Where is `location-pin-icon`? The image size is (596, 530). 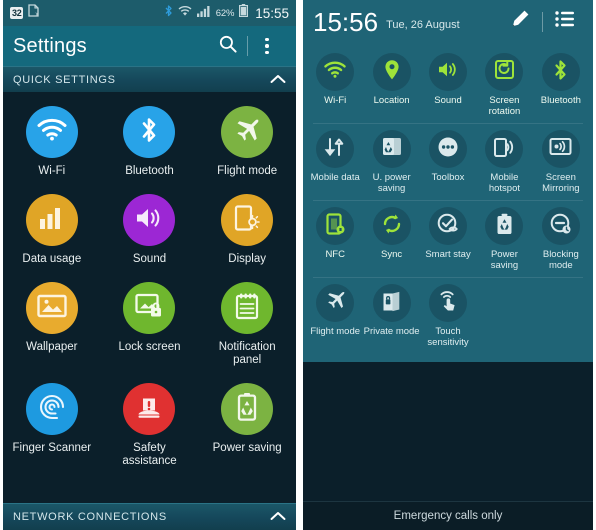
location-pin-icon is located at coordinates (392, 72).